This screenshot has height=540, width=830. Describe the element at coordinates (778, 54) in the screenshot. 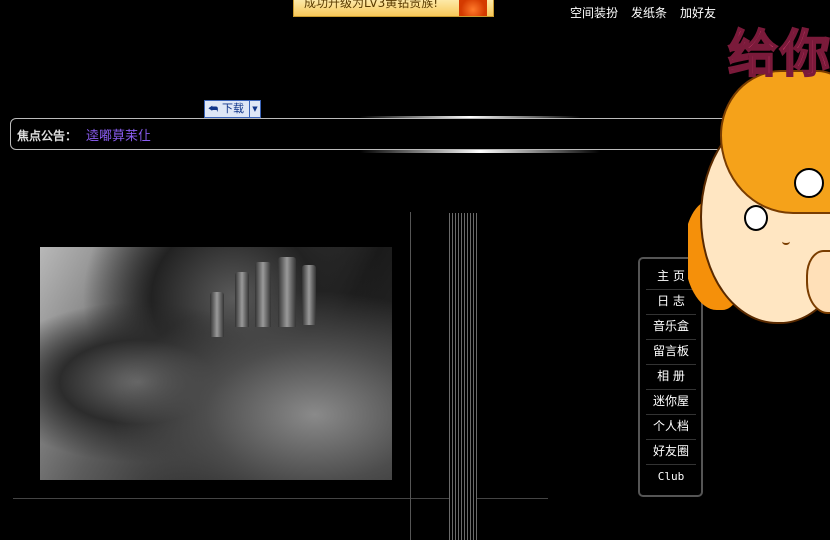

I see `cartoon-text: 给你` at that location.